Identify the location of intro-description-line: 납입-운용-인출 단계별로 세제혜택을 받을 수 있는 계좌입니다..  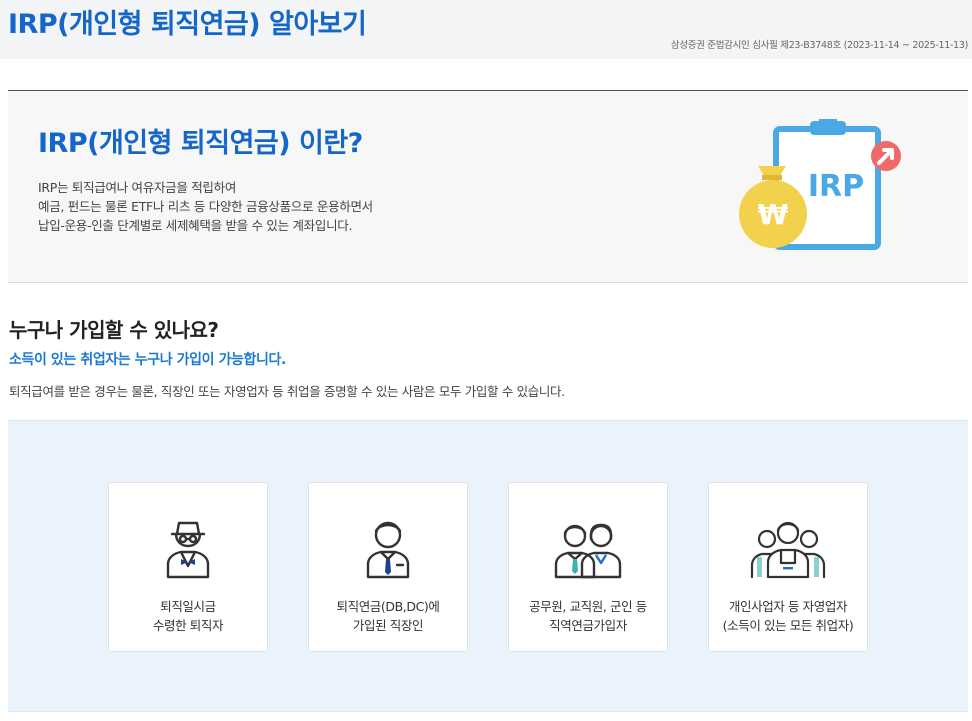
(195, 225).